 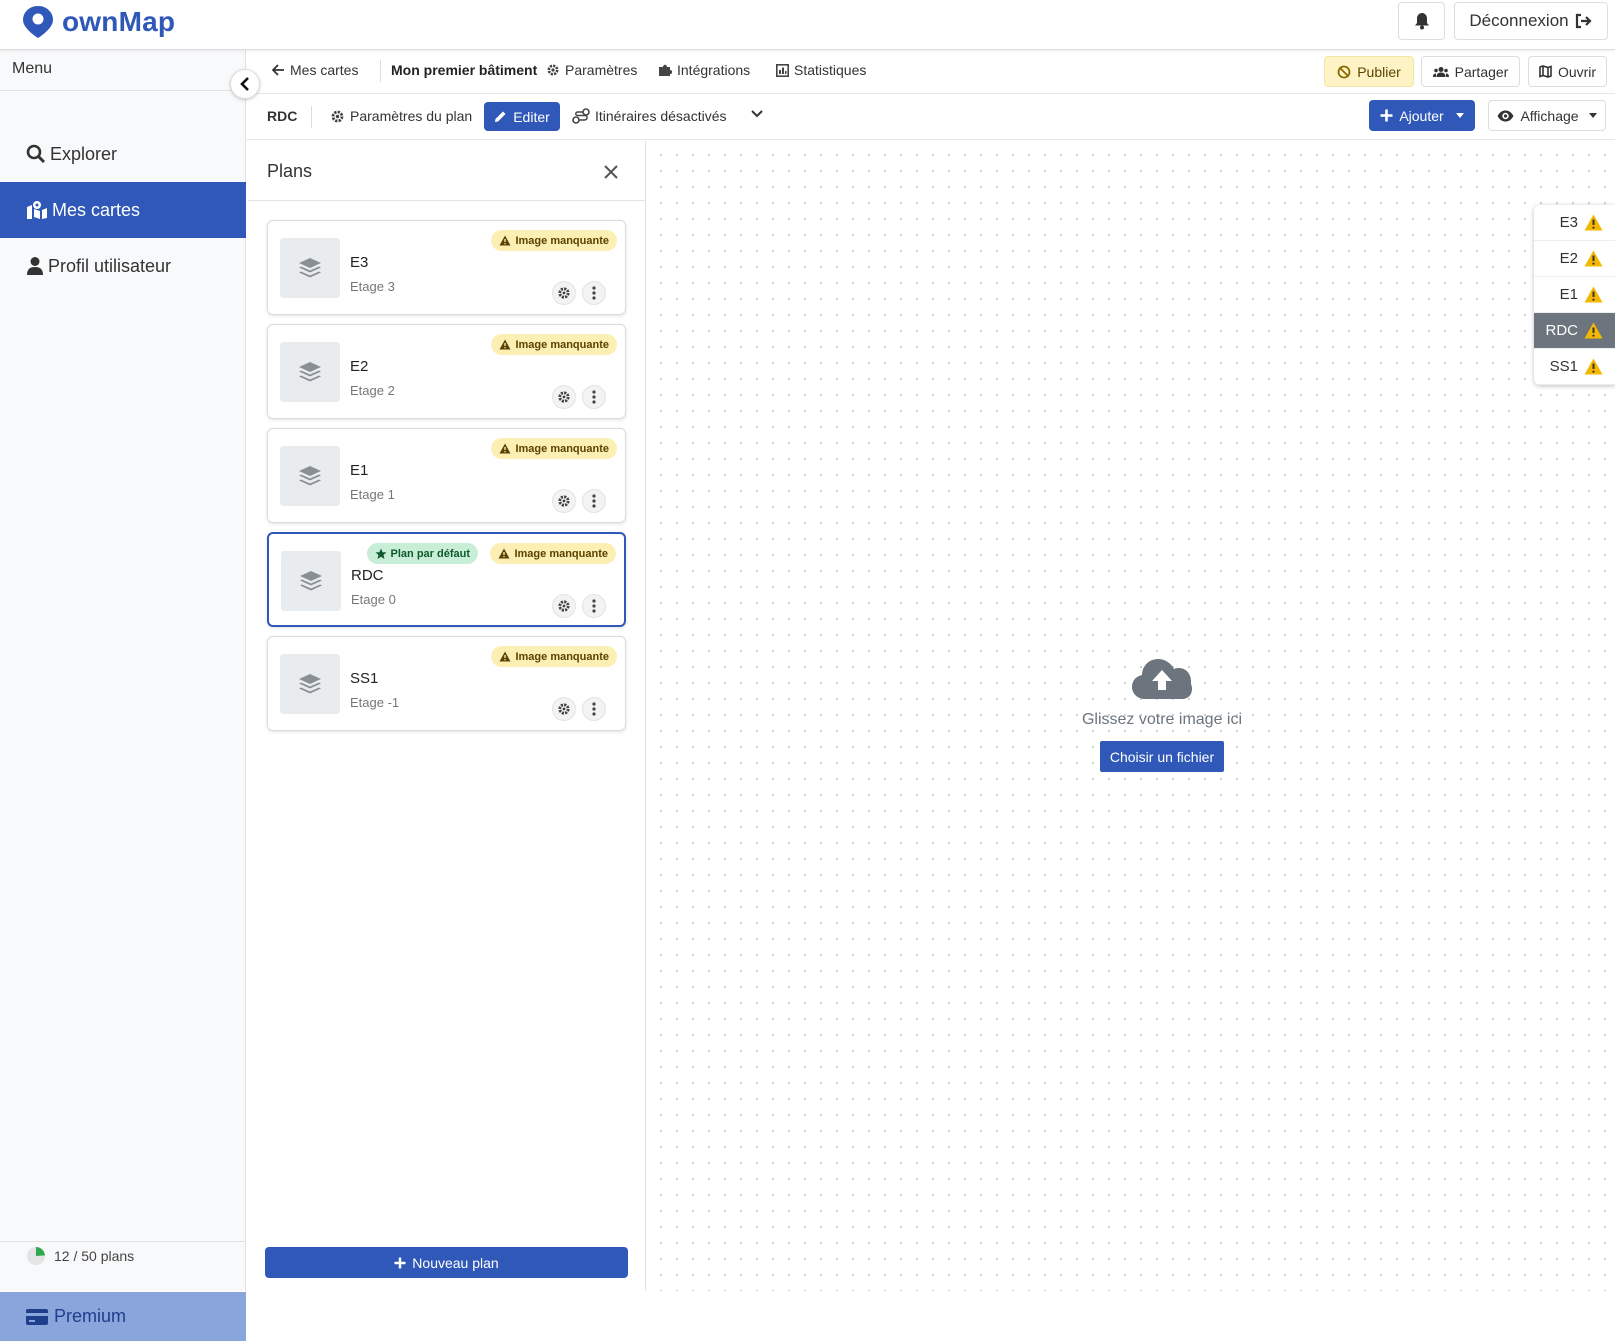 I want to click on sidebar-item-mes-cartes: Mes cartes, so click(x=123, y=210).